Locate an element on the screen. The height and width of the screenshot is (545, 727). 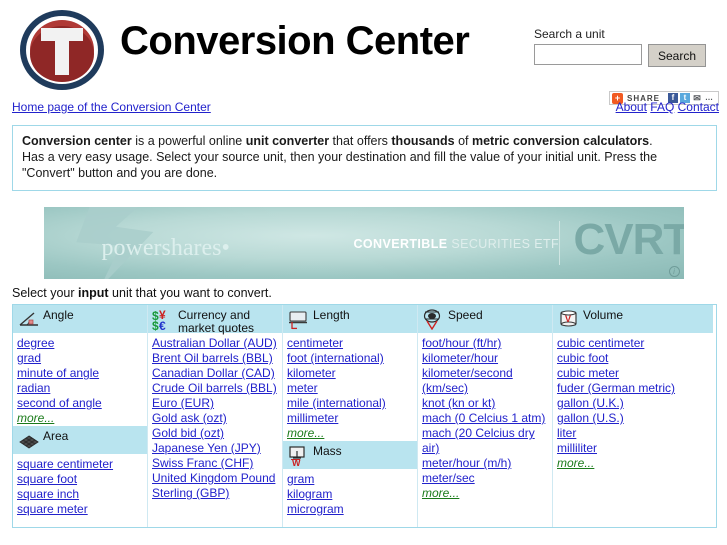
category-title: Mass is located at coordinates (327, 451).